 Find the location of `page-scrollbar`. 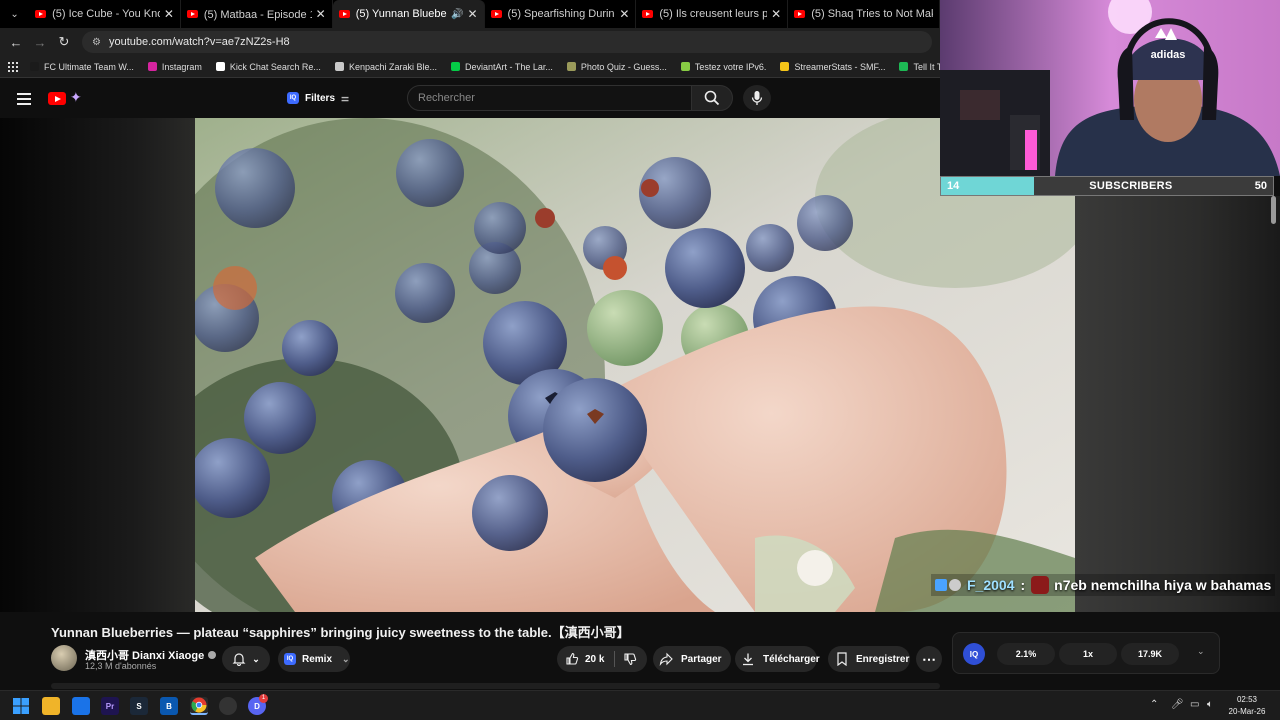

page-scrollbar is located at coordinates (1273, 210).